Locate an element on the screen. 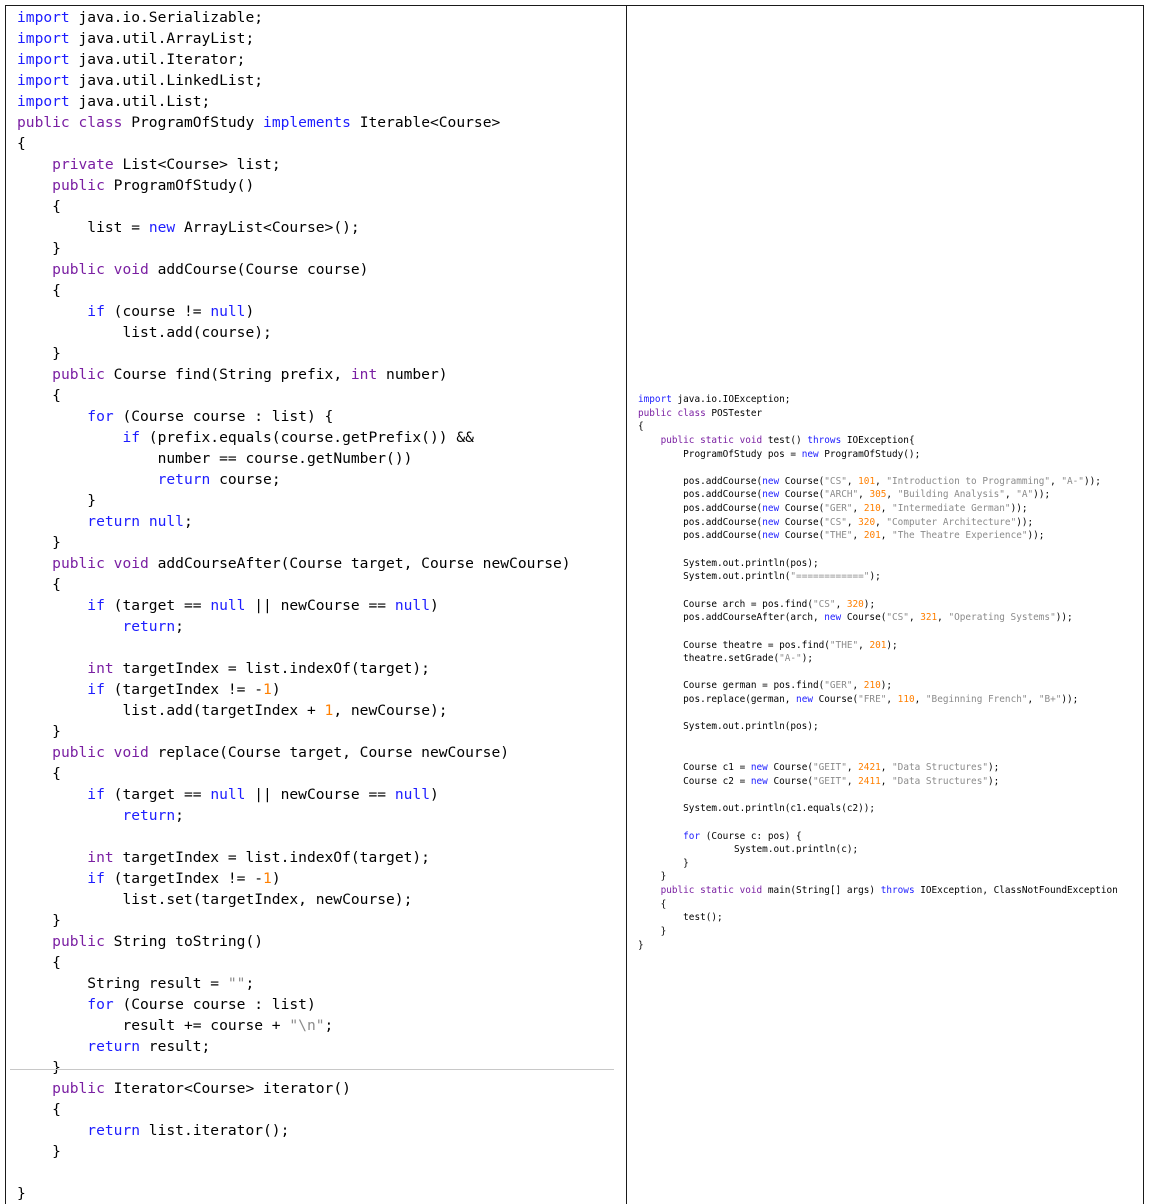 The width and height of the screenshot is (1150, 1204). code-keyword: public is located at coordinates (78, 1088).